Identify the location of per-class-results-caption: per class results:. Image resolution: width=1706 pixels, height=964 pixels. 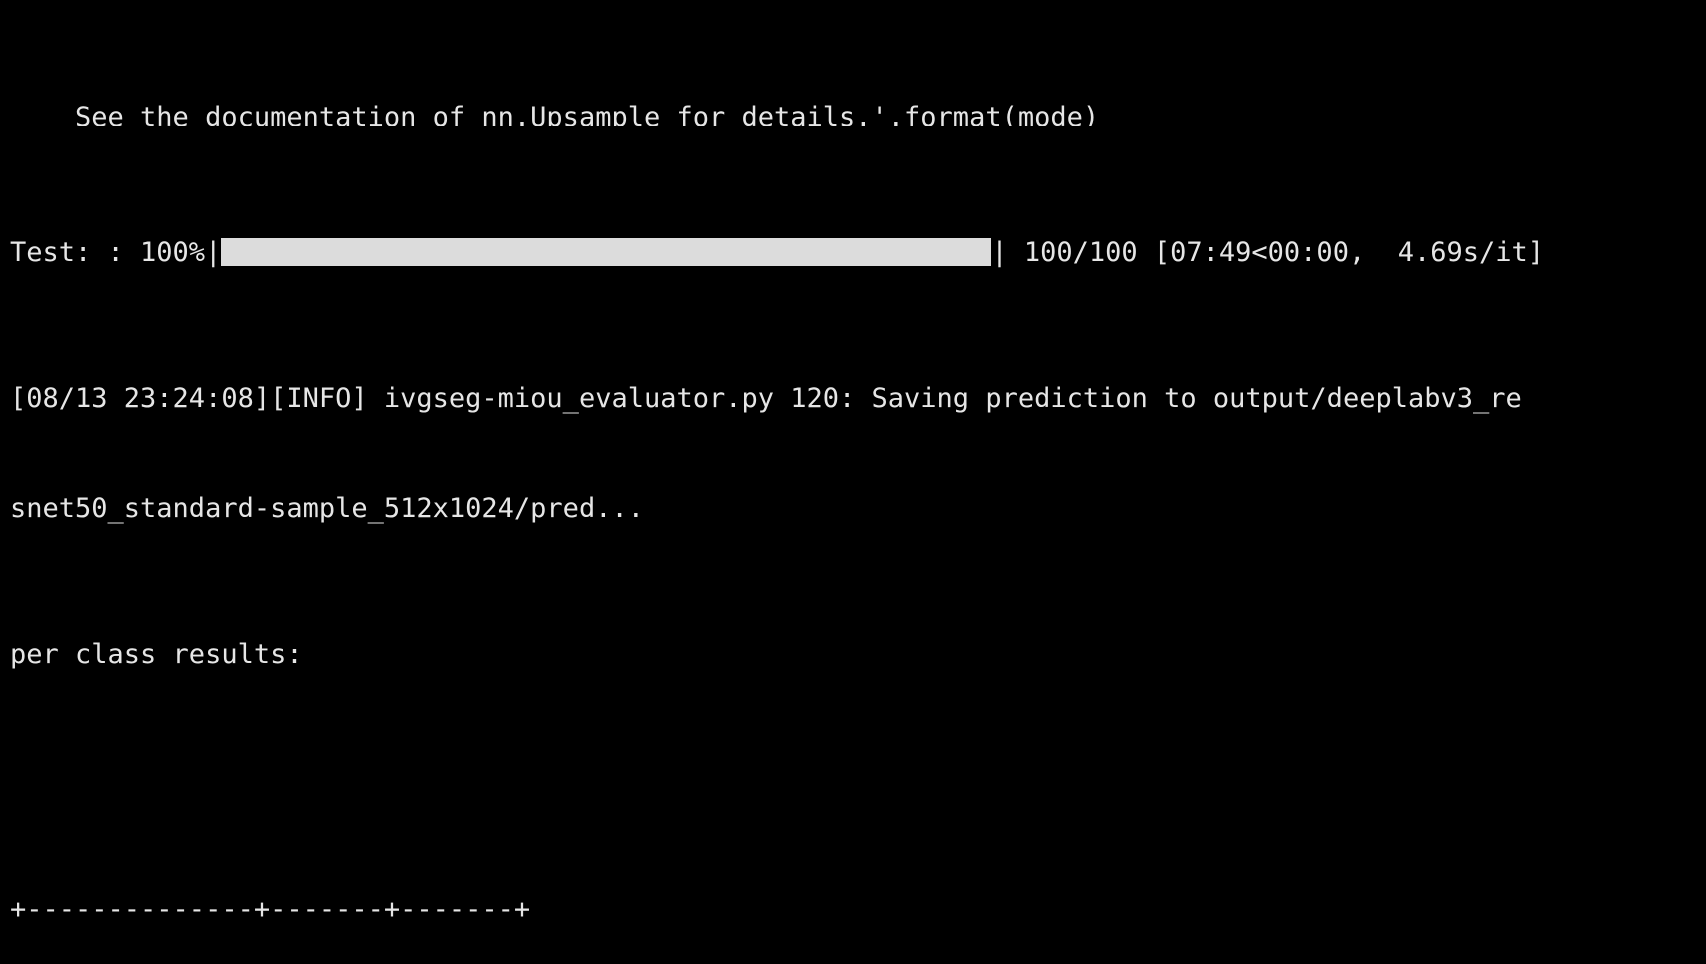
(156, 654).